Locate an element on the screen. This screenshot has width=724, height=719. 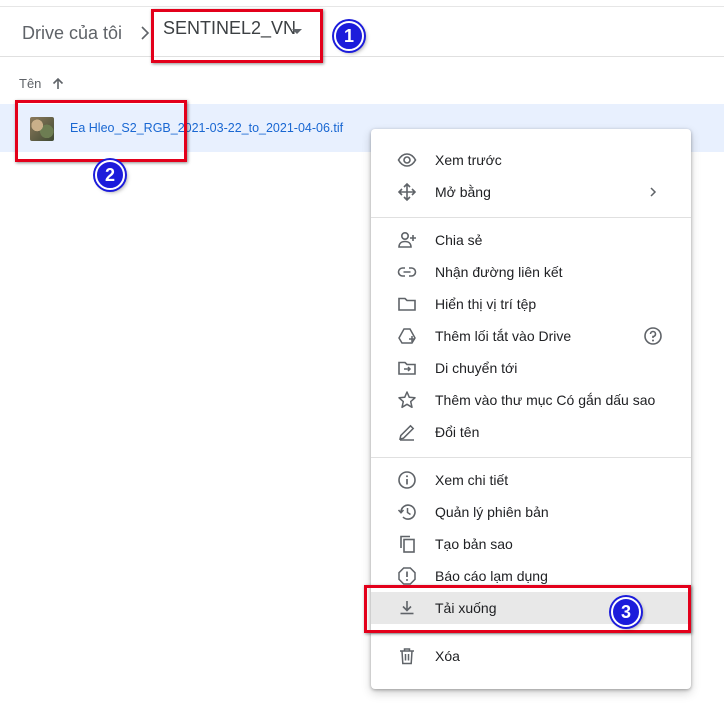
annotation-marker-1: 1 is located at coordinates (349, 36).